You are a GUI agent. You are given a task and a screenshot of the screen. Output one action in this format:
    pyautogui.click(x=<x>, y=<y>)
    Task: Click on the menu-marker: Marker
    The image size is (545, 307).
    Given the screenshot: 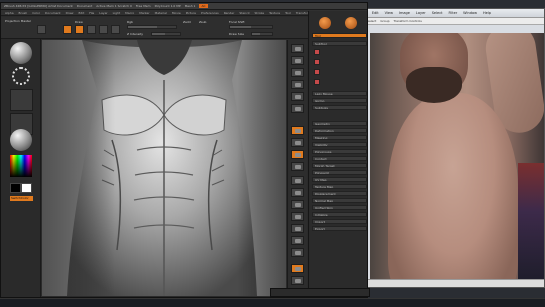 What is the action you would take?
    pyautogui.click(x=144, y=13)
    